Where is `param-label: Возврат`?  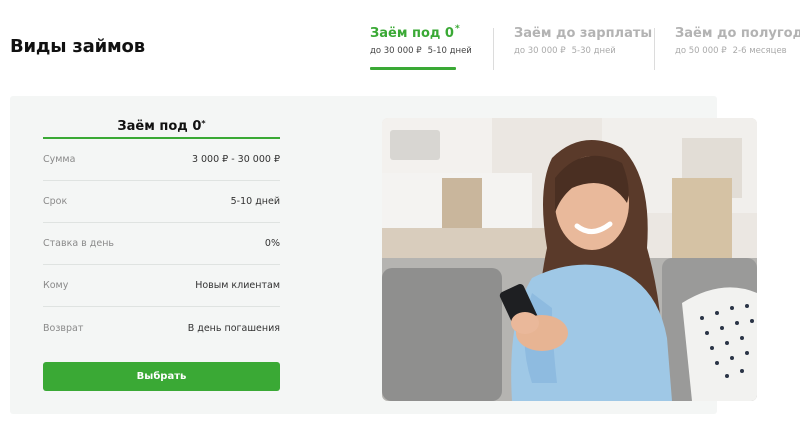 param-label: Возврат is located at coordinates (63, 328).